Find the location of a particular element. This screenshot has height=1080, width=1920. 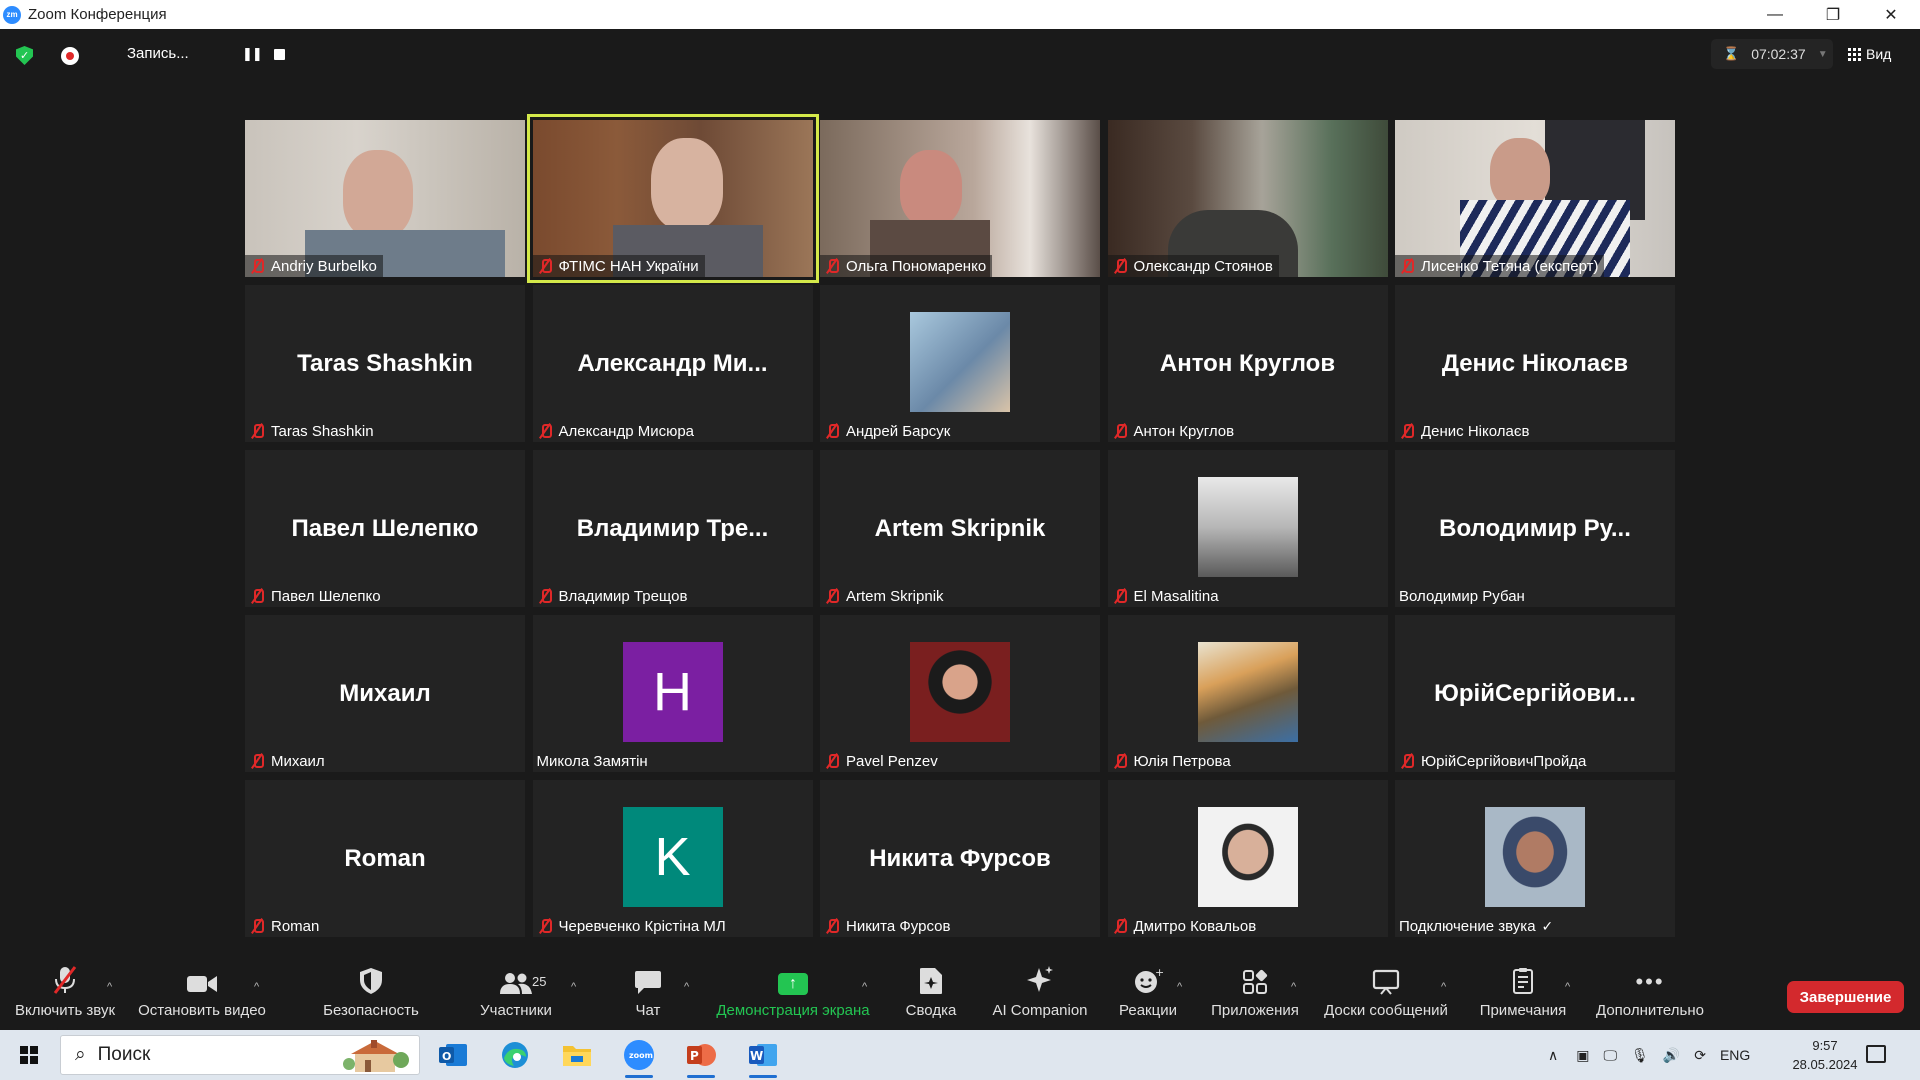

outlook-icon: O is located at coordinates (453, 1055).